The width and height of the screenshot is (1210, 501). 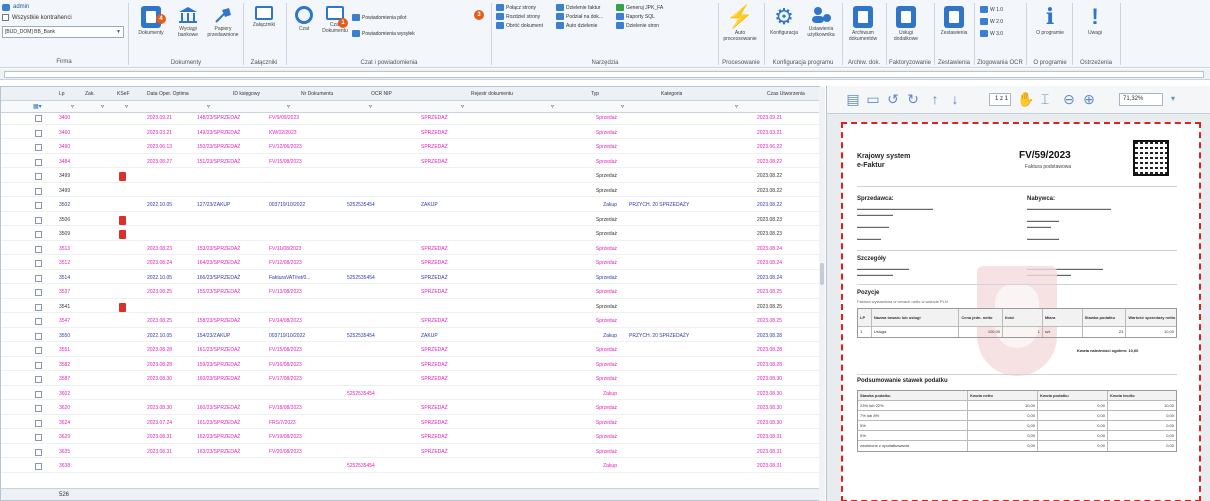 I want to click on uslugi-button: Usługi dodatkowe, so click(x=906, y=24).